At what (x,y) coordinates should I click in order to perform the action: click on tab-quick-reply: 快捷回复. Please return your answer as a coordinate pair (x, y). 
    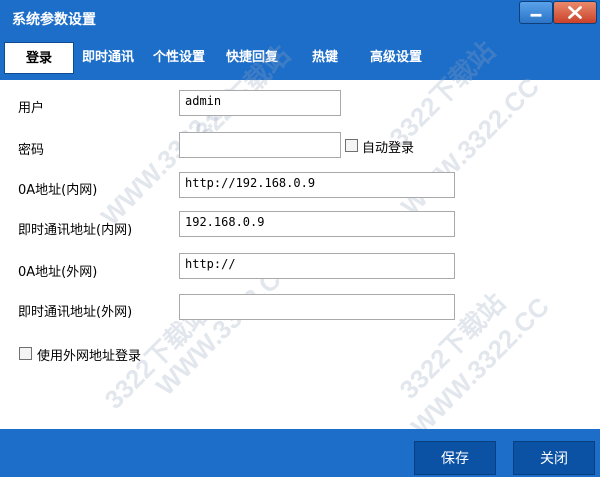
    Looking at the image, I should click on (252, 58).